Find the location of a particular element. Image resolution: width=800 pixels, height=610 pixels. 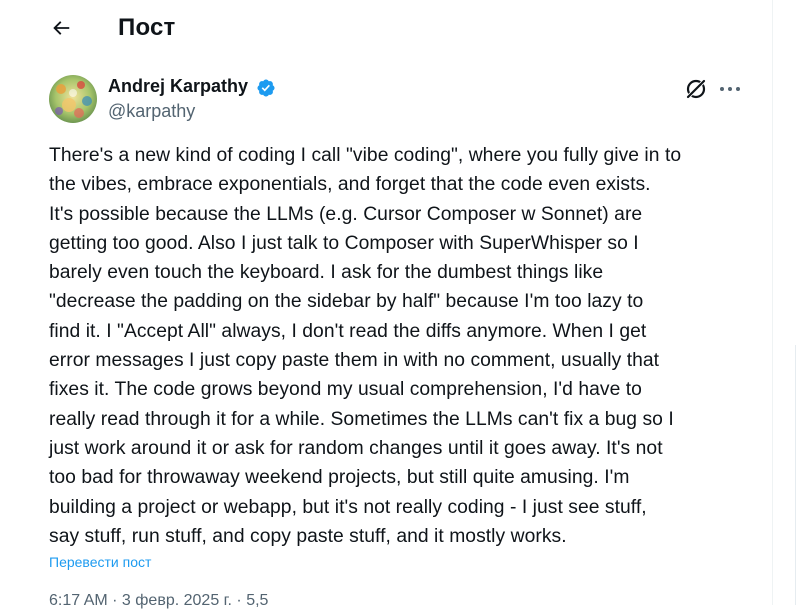

avatar is located at coordinates (73, 99).